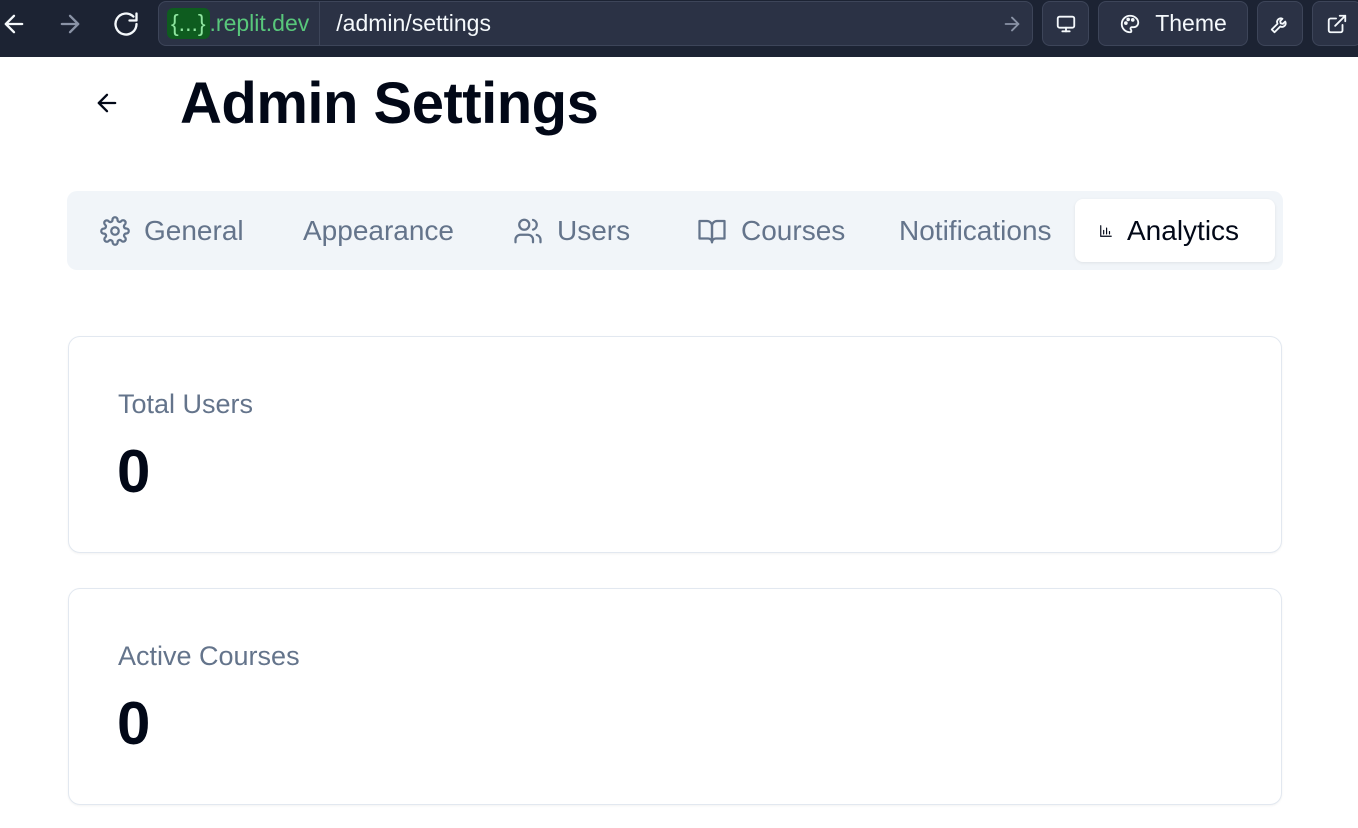 The width and height of the screenshot is (1358, 828). I want to click on tab-label: Notifications, so click(975, 230).